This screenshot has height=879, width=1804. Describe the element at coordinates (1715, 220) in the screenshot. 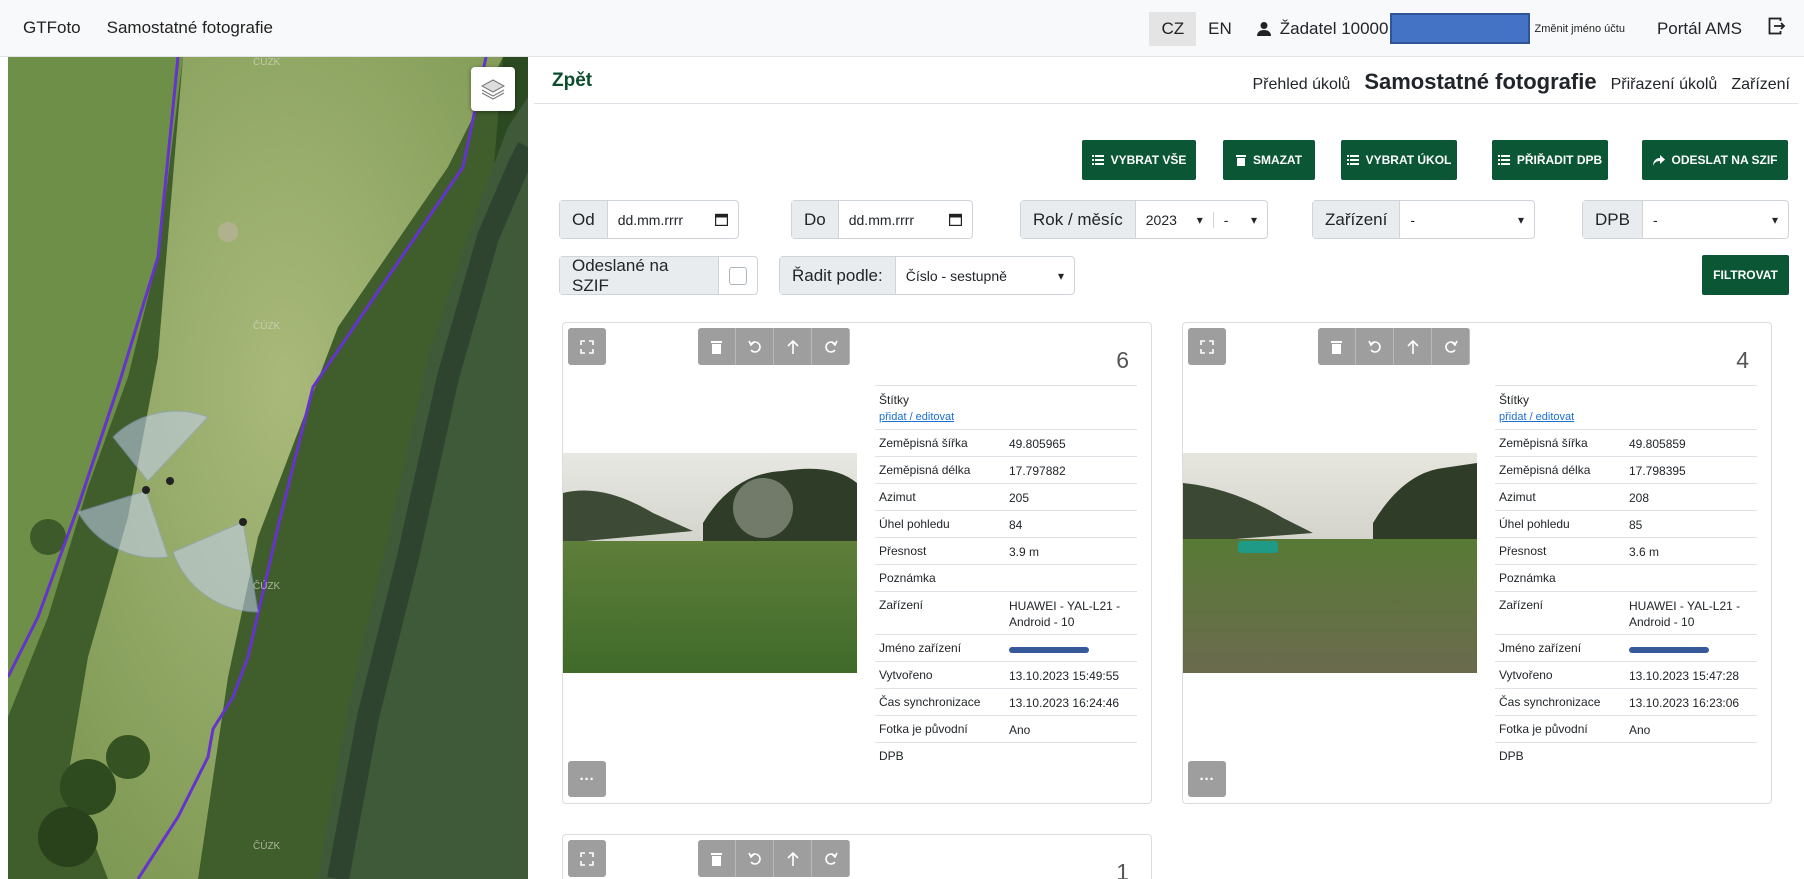

I see `dpb-select: - ▾` at that location.